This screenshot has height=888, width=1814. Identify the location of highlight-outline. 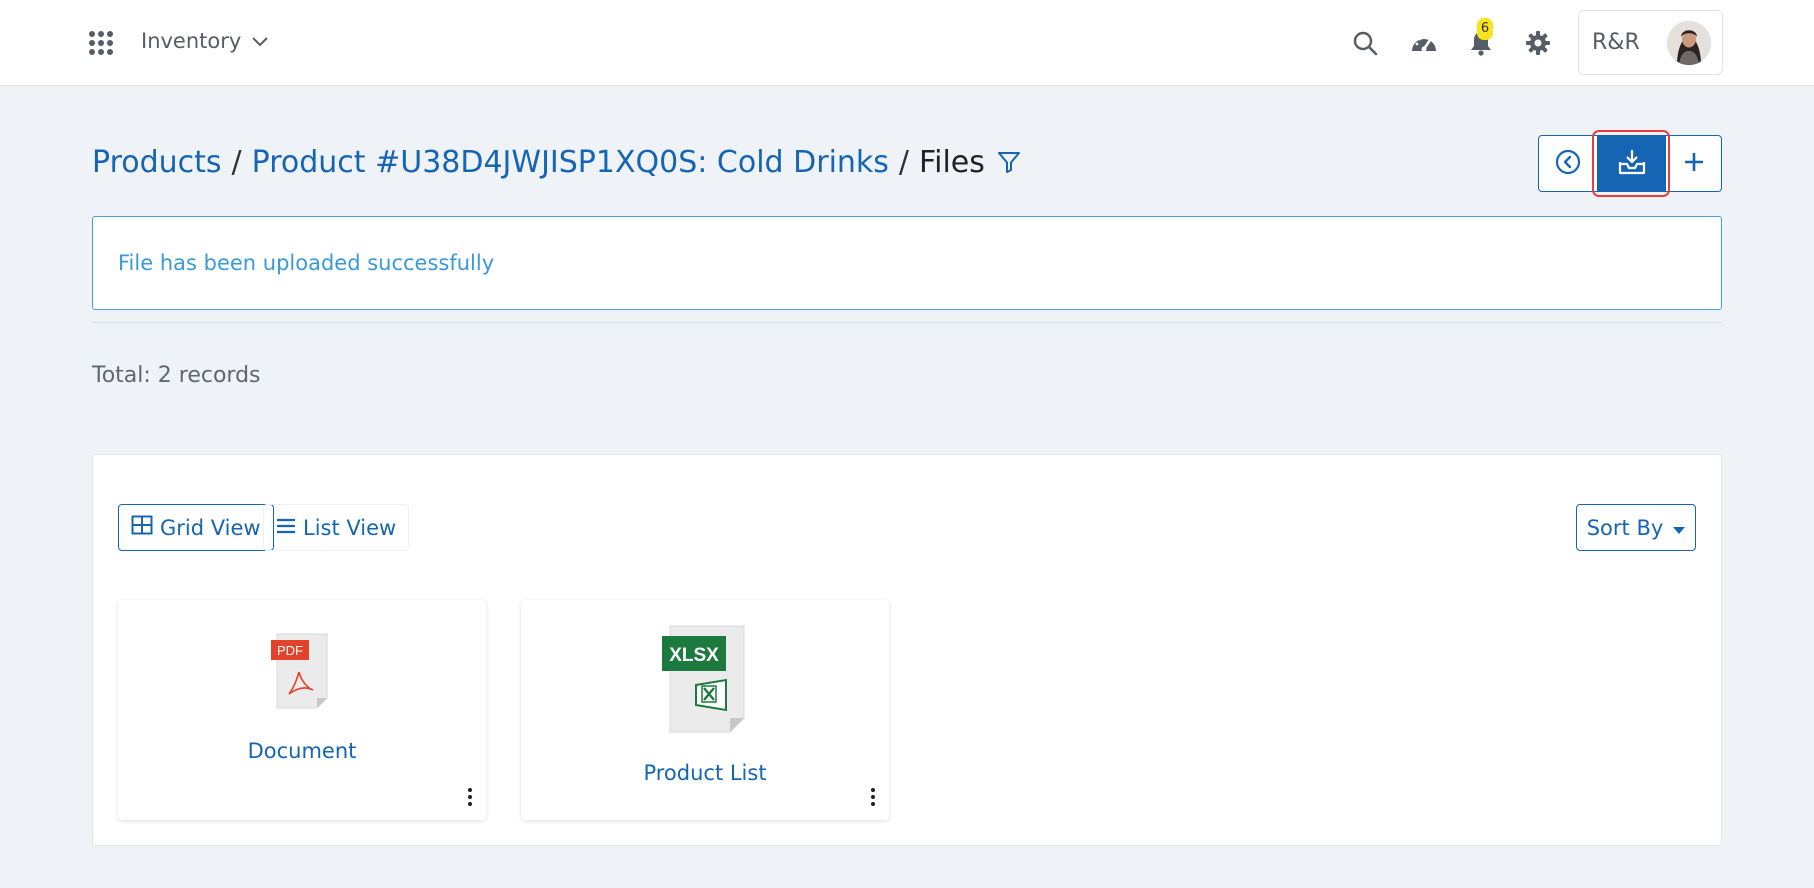
(1631, 163).